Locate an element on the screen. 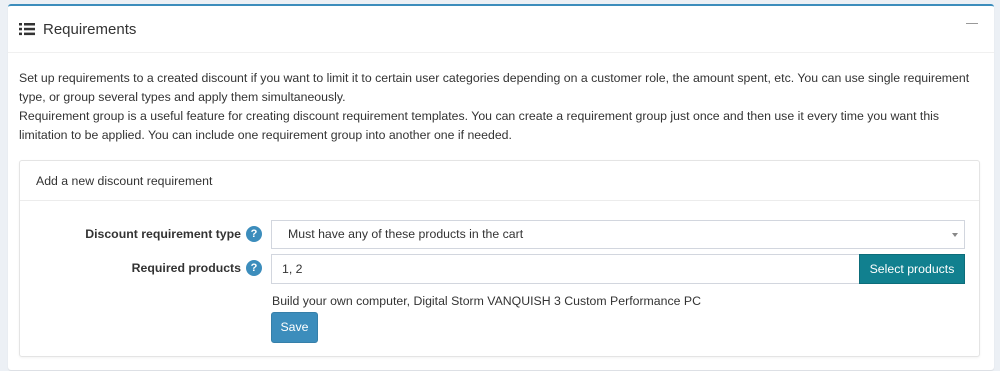  required-products-row: Required products ? 1, 2 Select products is located at coordinates (499, 269).